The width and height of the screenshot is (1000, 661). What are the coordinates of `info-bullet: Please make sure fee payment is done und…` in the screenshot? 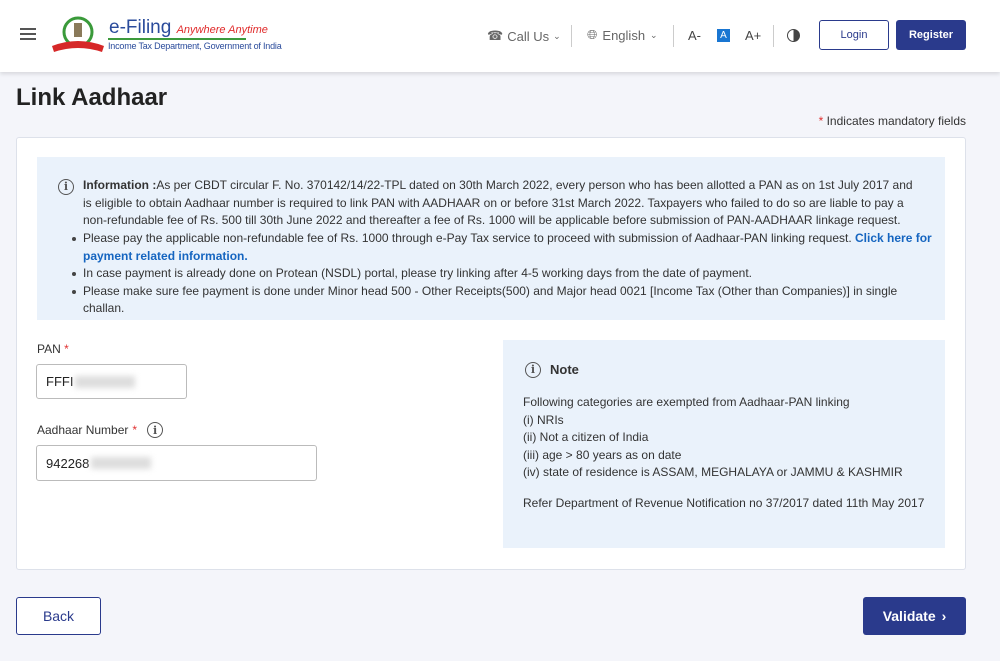 It's located at (502, 300).